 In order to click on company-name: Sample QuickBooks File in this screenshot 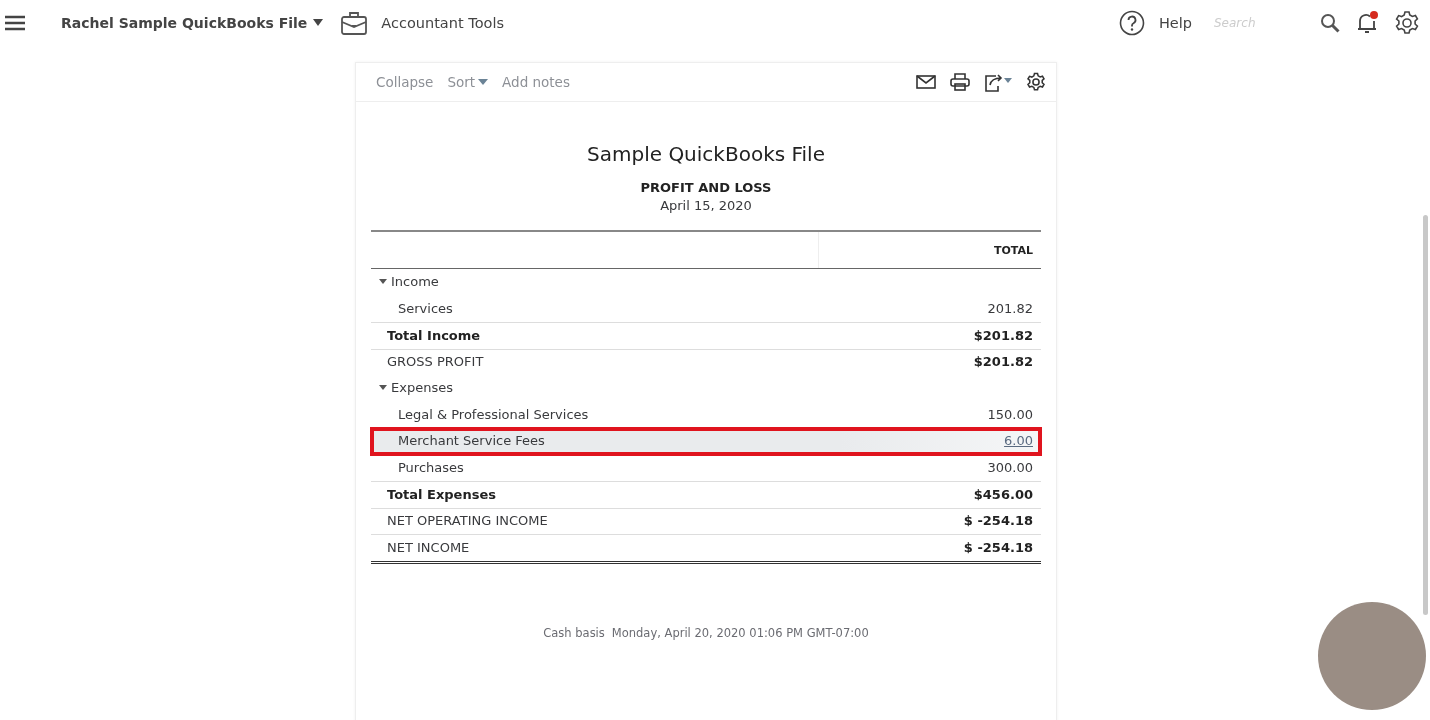, I will do `click(706, 154)`.